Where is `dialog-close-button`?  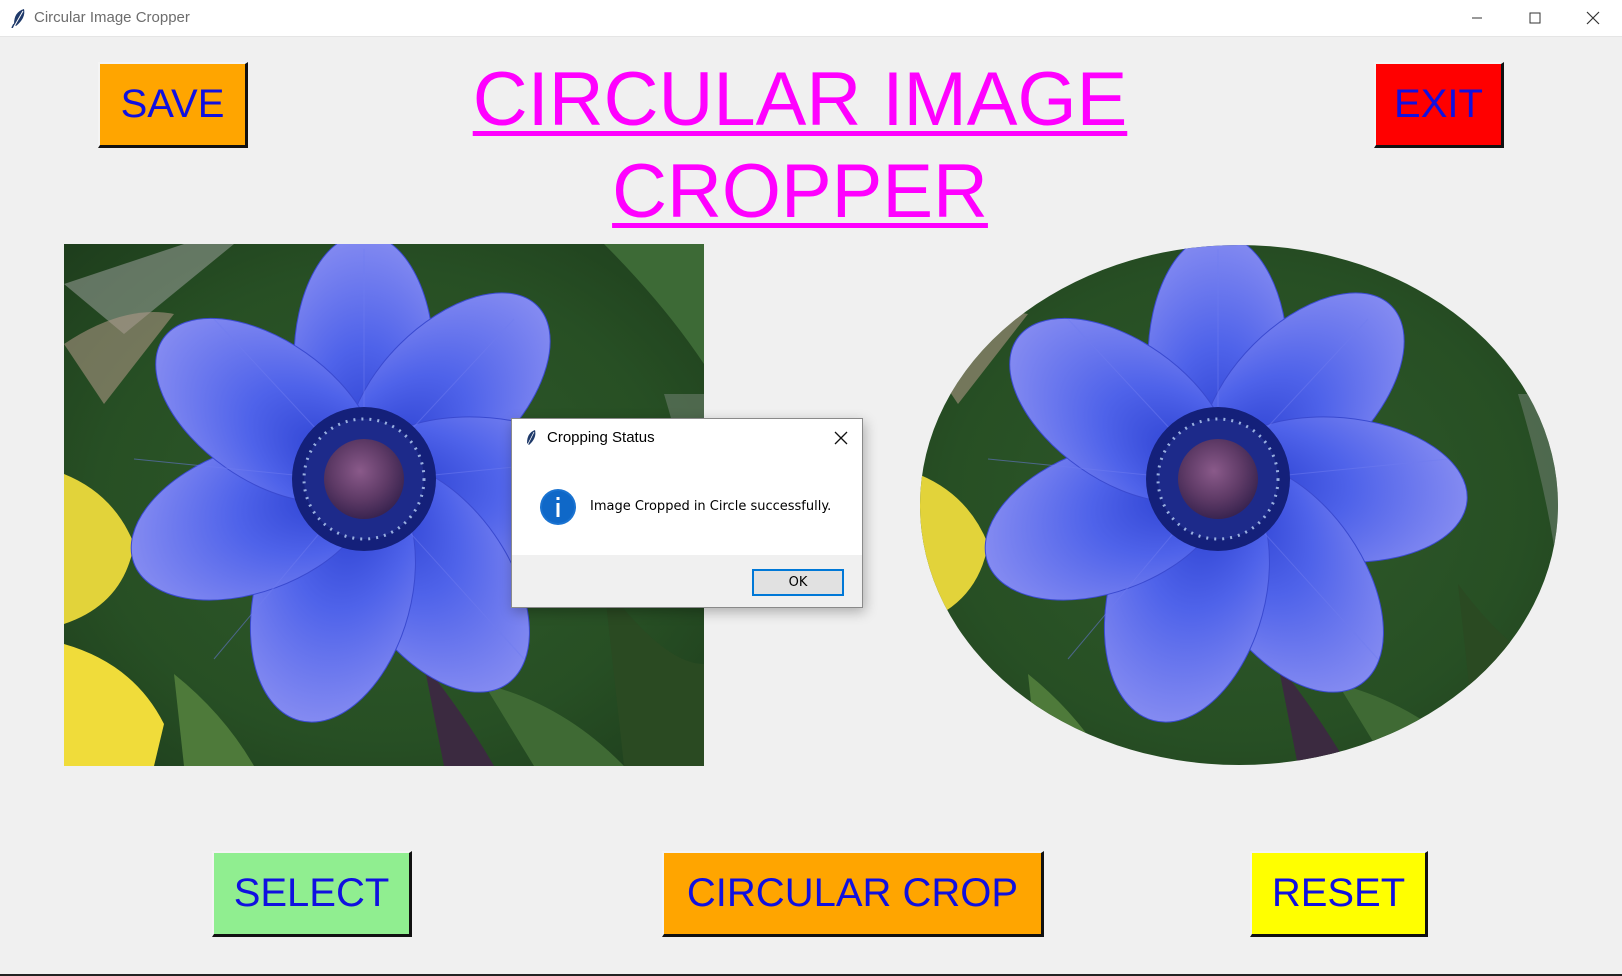
dialog-close-button is located at coordinates (841, 438).